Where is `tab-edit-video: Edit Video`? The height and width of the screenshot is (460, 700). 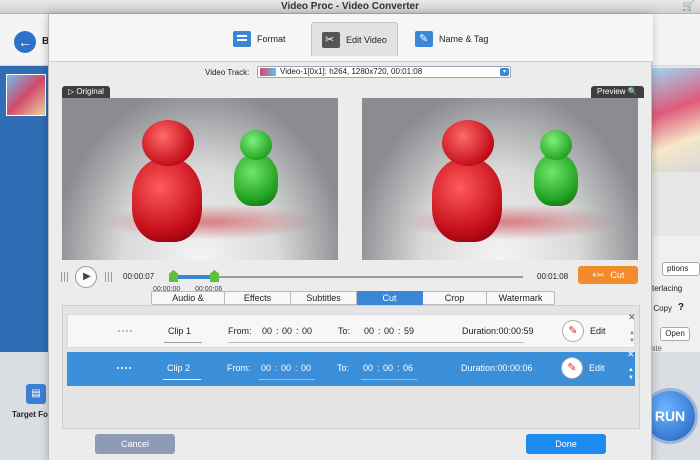
tab-edit-video: Edit Video is located at coordinates (354, 39).